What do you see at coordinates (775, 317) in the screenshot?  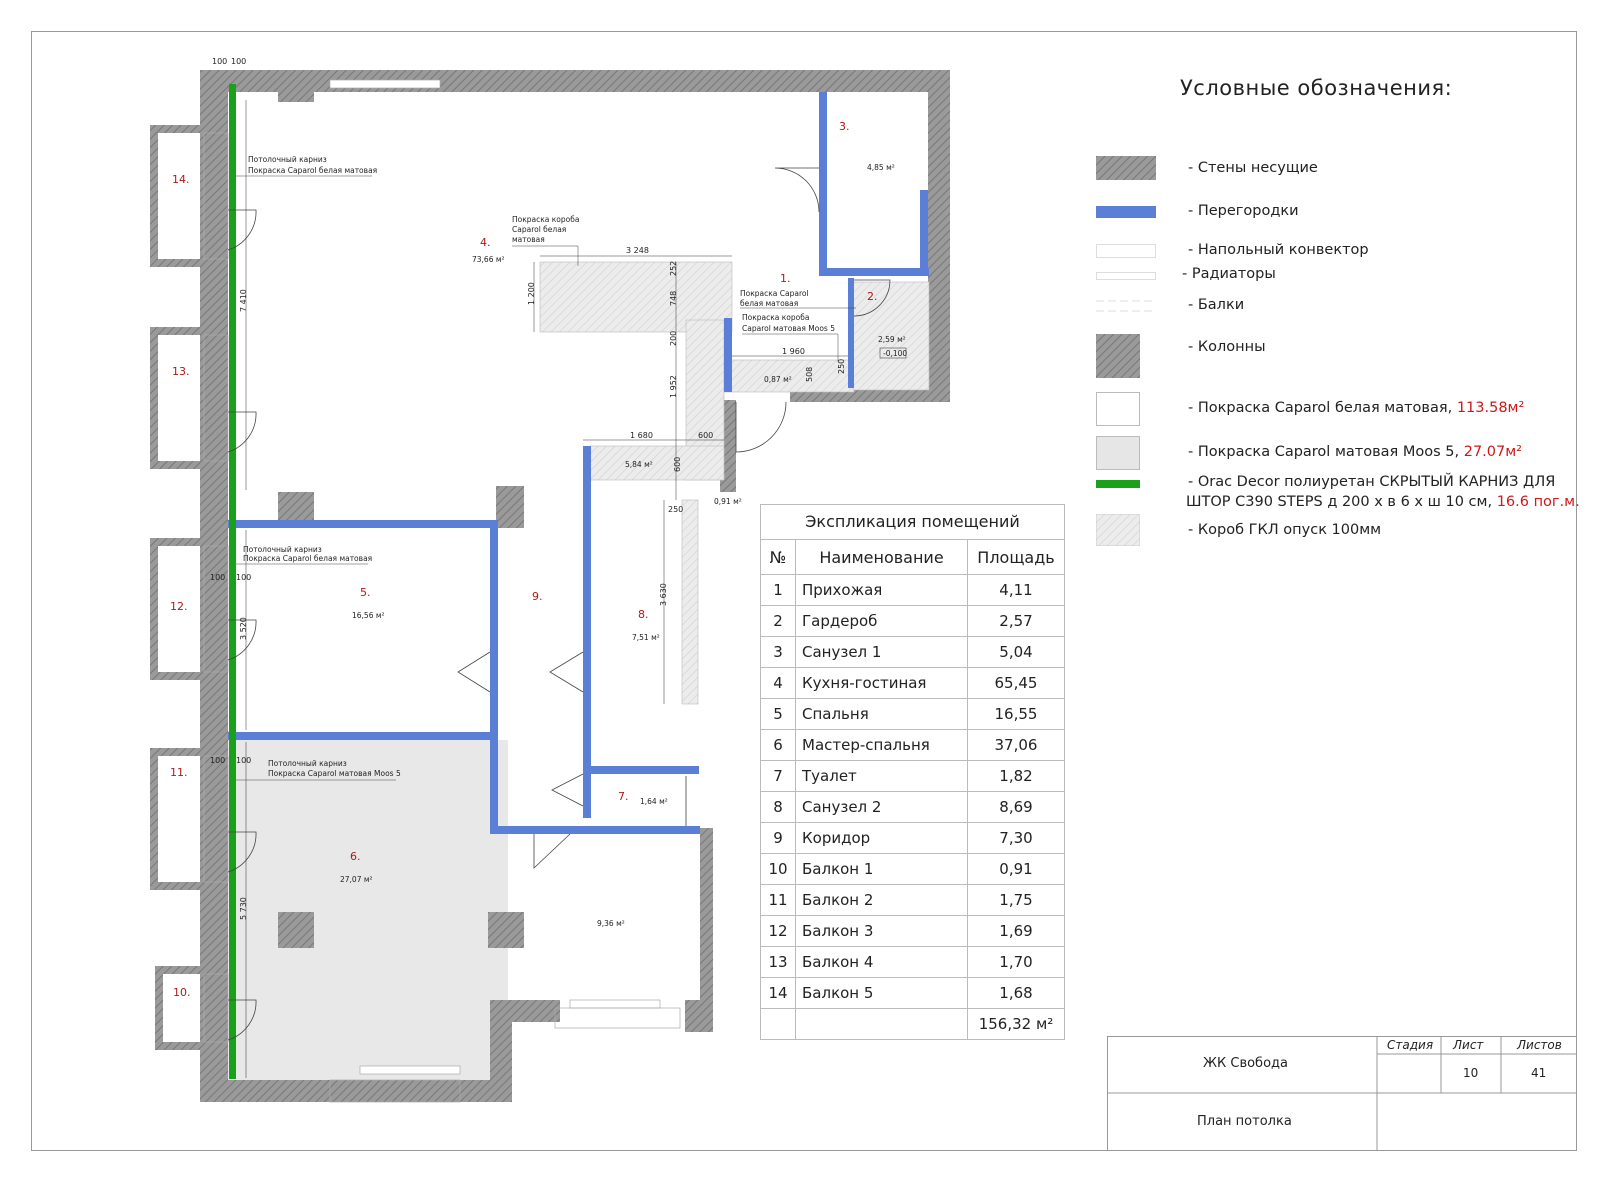 I see `note-box-2a: Покраска короба` at bounding box center [775, 317].